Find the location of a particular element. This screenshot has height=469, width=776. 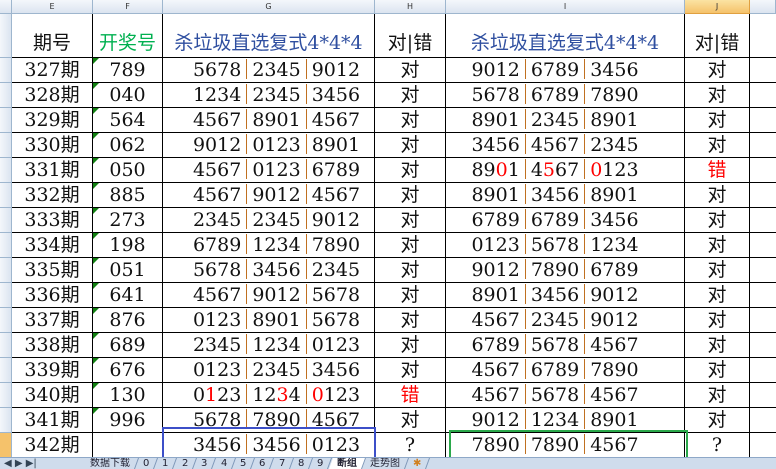

kill-g-cell: 9012 0123 8901 is located at coordinates (269, 145).